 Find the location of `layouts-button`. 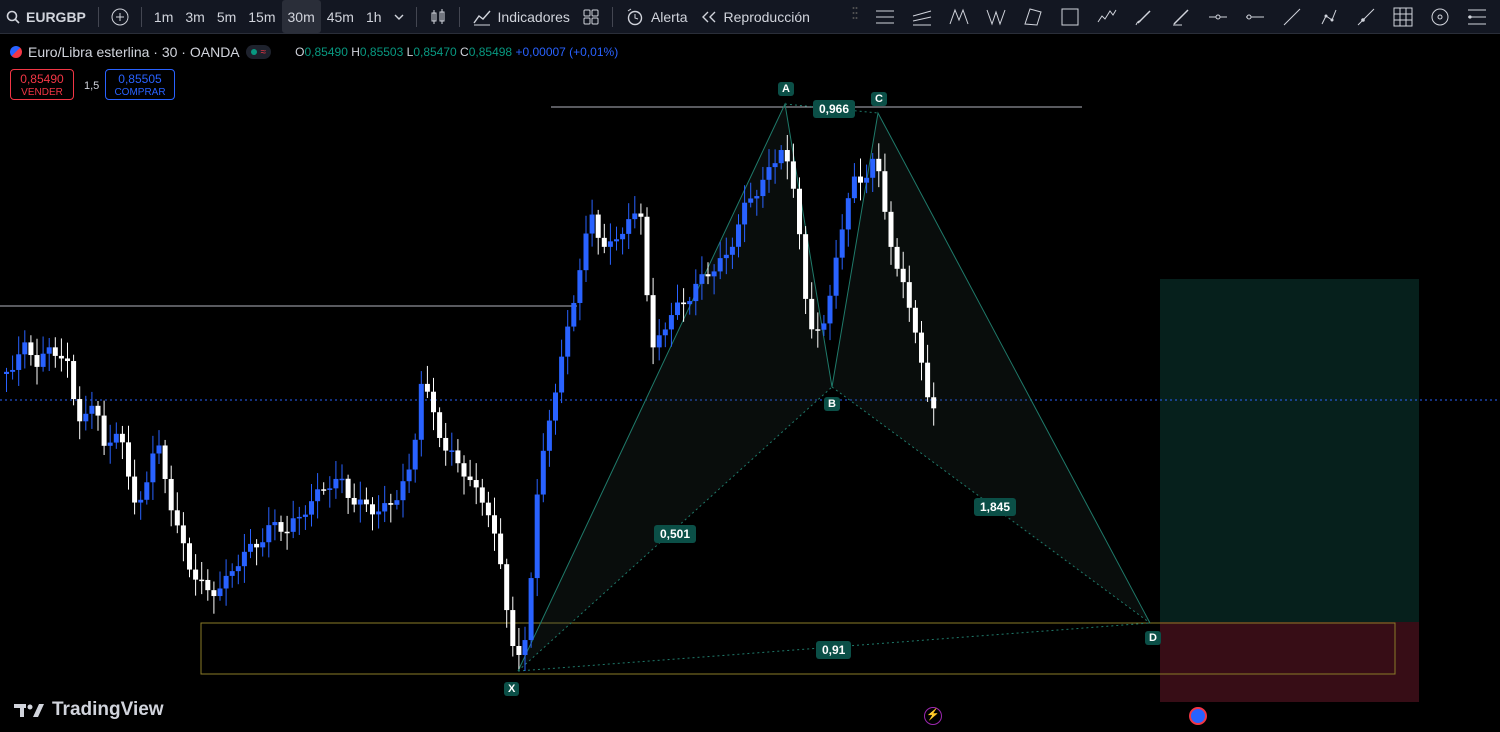

layouts-button is located at coordinates (591, 16).